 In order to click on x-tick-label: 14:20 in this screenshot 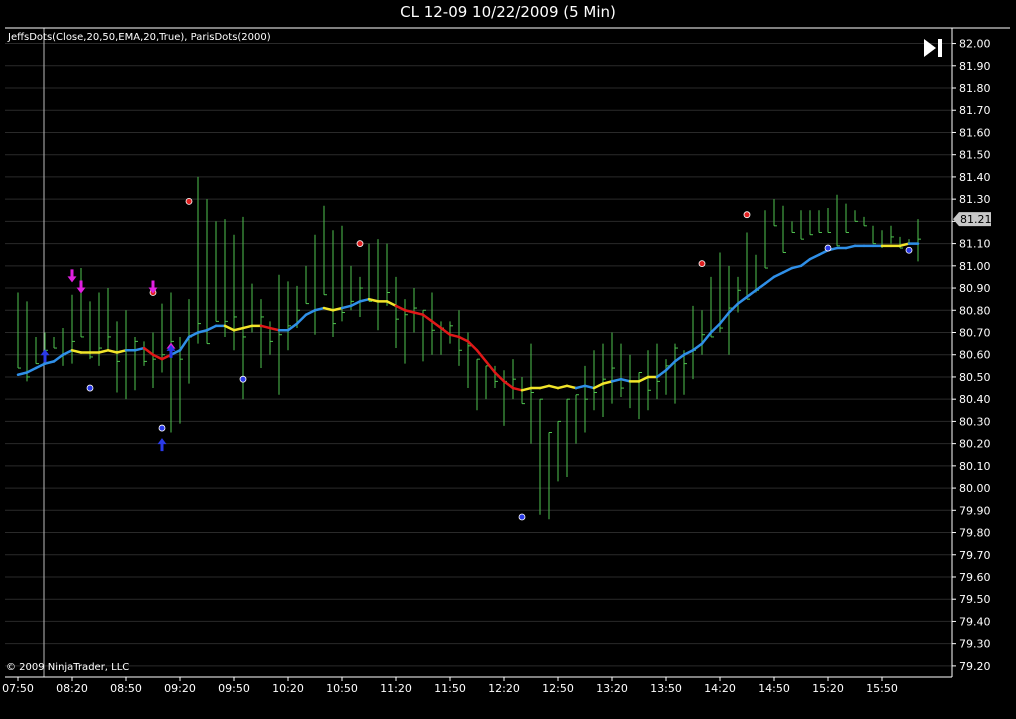, I will do `click(720, 688)`.